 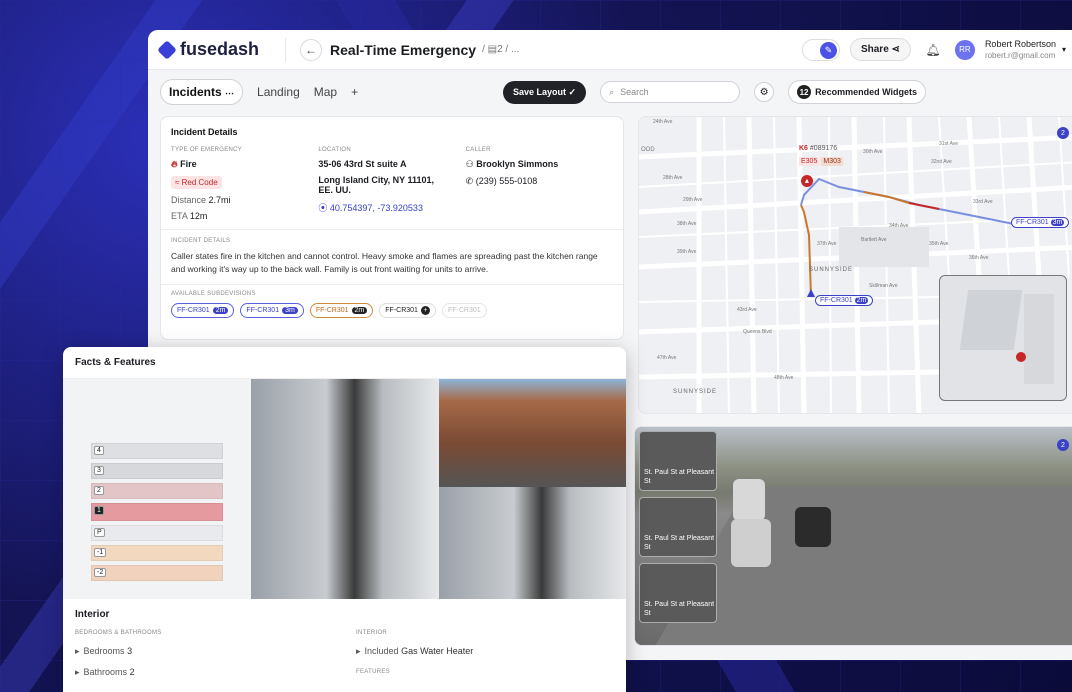 What do you see at coordinates (670, 92) in the screenshot?
I see `search-input: ⌕ Search` at bounding box center [670, 92].